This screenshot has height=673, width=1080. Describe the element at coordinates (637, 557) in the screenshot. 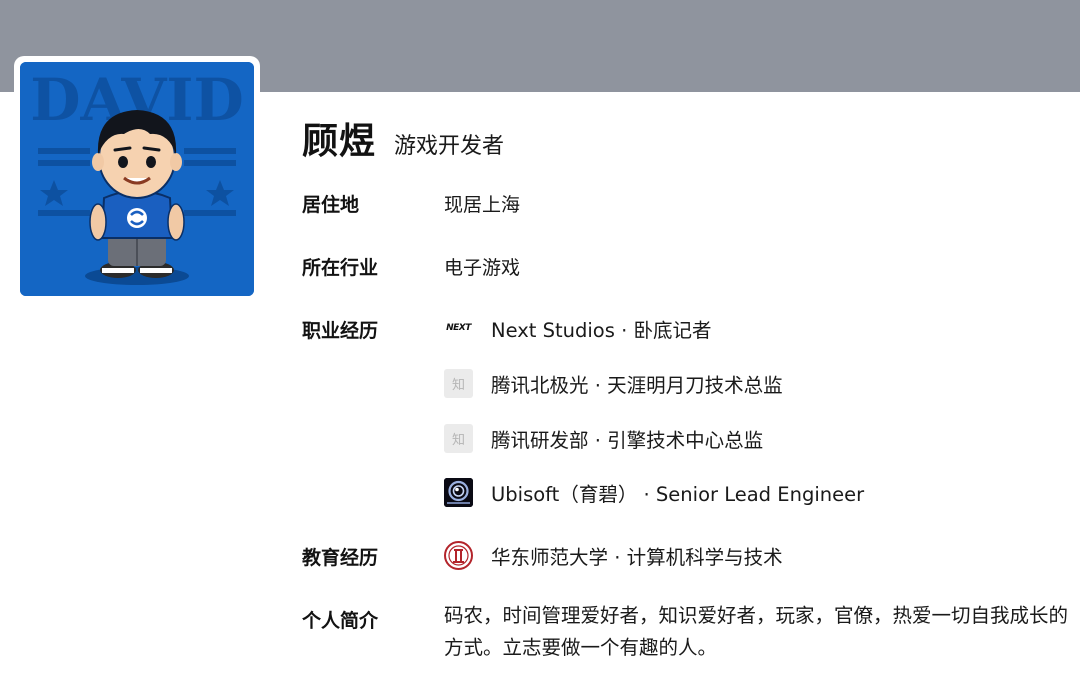

I see `education-item-text: 华东师范大学 · 计算机科学与技术` at that location.